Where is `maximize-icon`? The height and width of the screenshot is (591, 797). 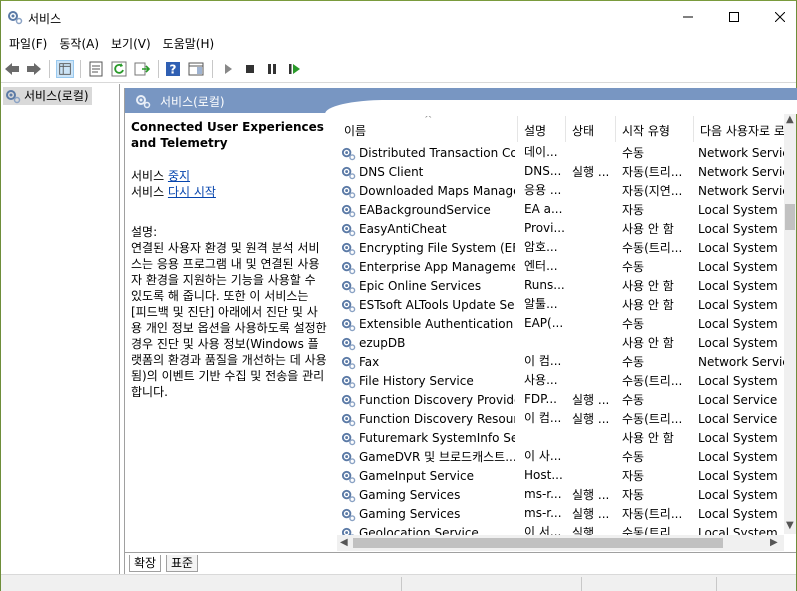
maximize-icon is located at coordinates (734, 17).